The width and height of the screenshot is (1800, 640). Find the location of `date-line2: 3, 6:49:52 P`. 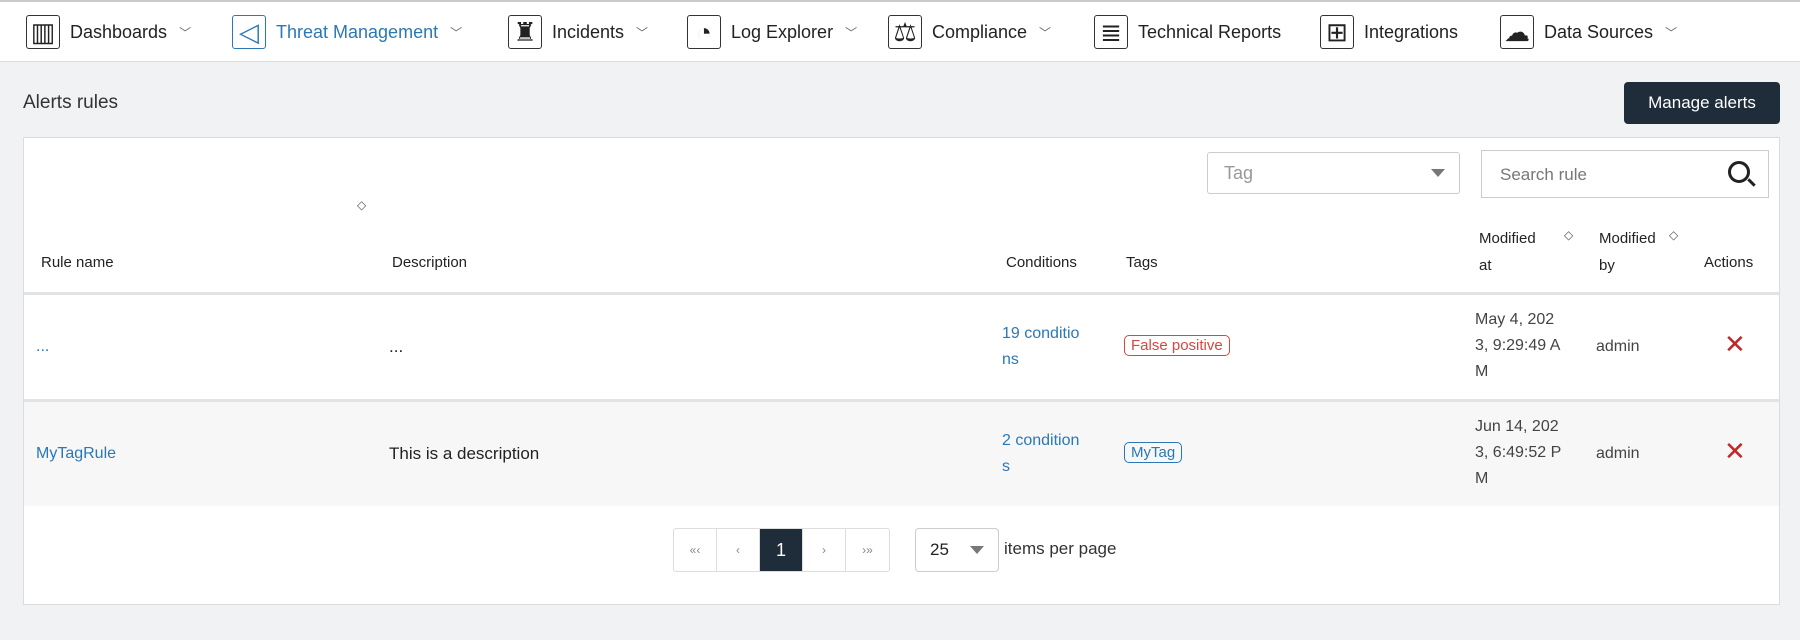

date-line2: 3, 6:49:52 P is located at coordinates (1518, 452).